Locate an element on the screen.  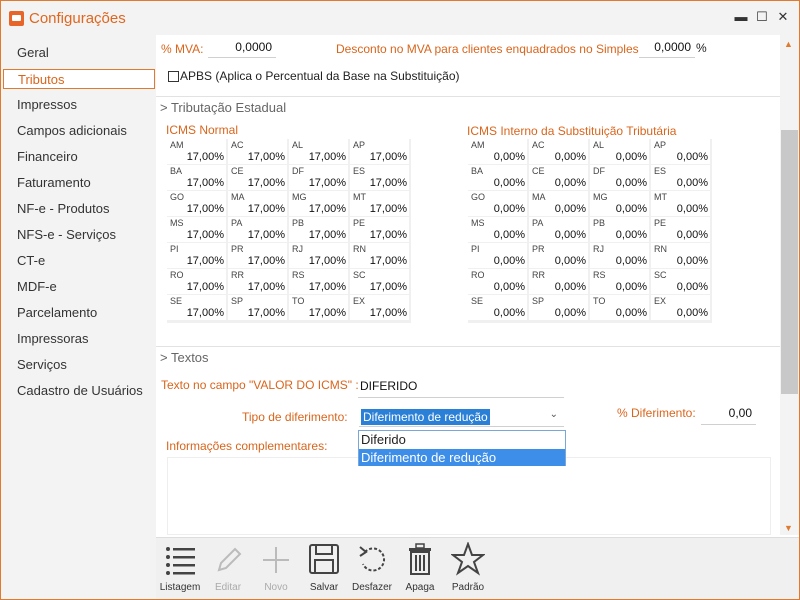
chevron-down-icon: ⌄ is located at coordinates (554, 414).